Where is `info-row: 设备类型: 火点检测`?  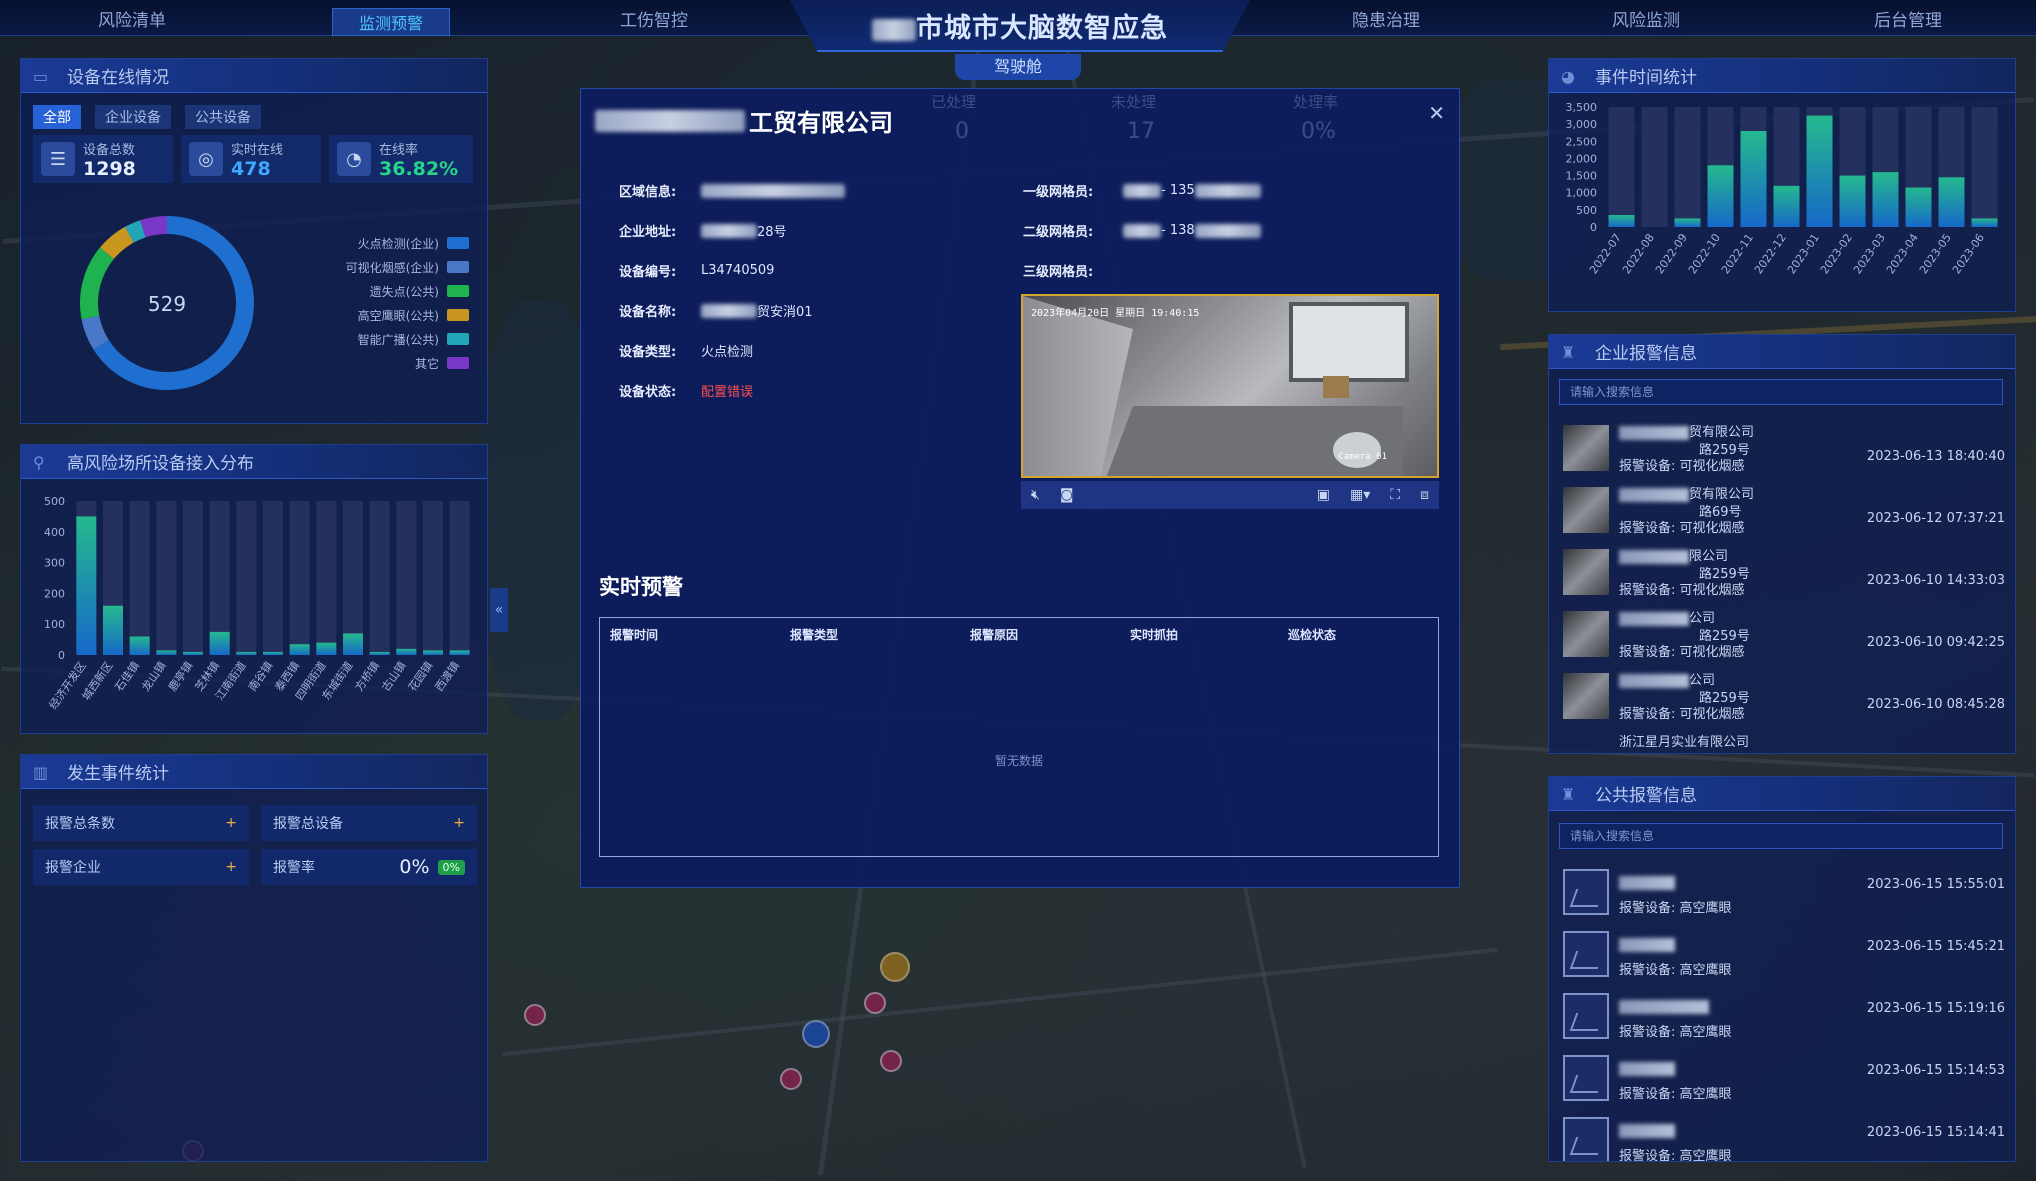
info-row: 设备类型: 火点检测 is located at coordinates (686, 350).